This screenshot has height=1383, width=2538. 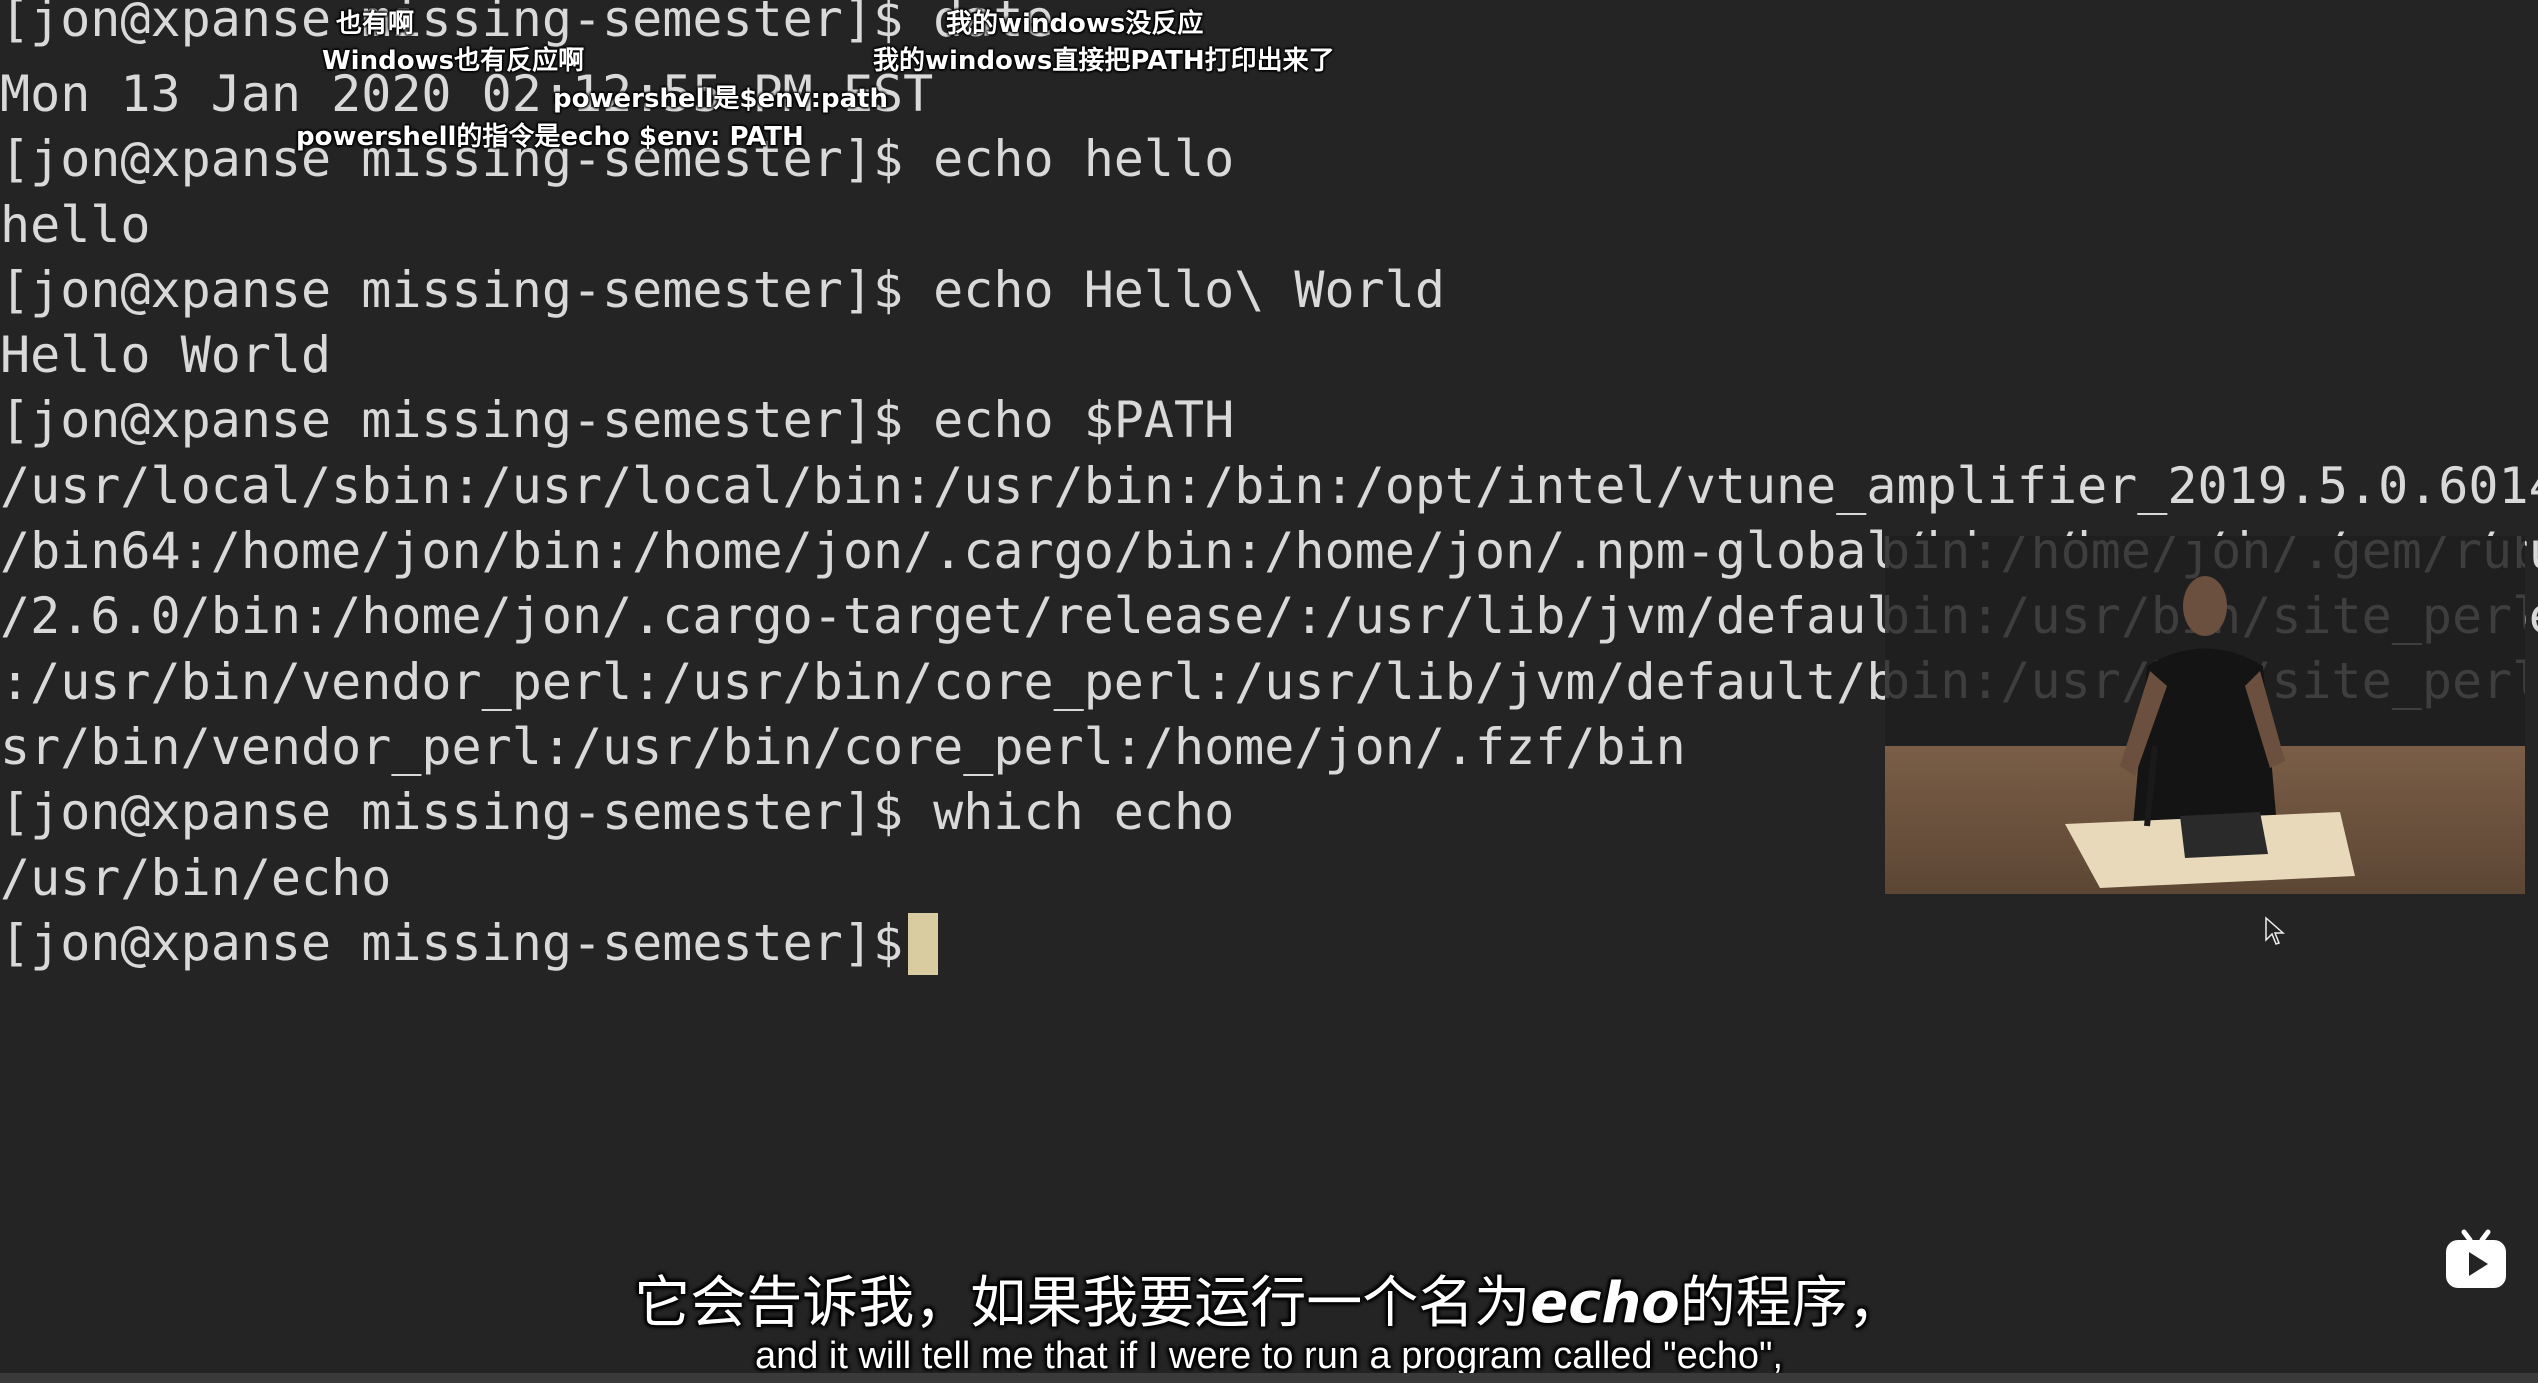 I want to click on terminal-line: /usr/bin/echo, so click(x=196, y=878).